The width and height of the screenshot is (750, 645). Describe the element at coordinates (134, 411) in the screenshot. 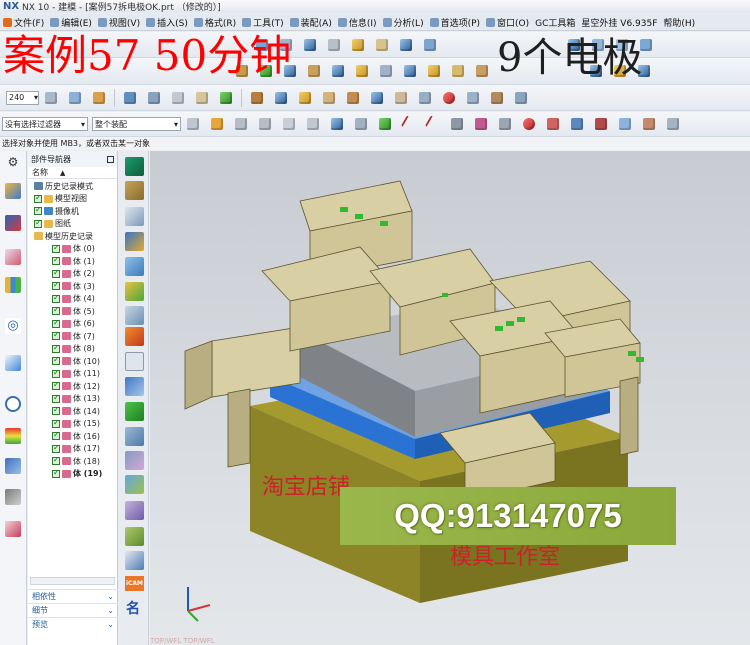

I see `green-check-icon` at that location.